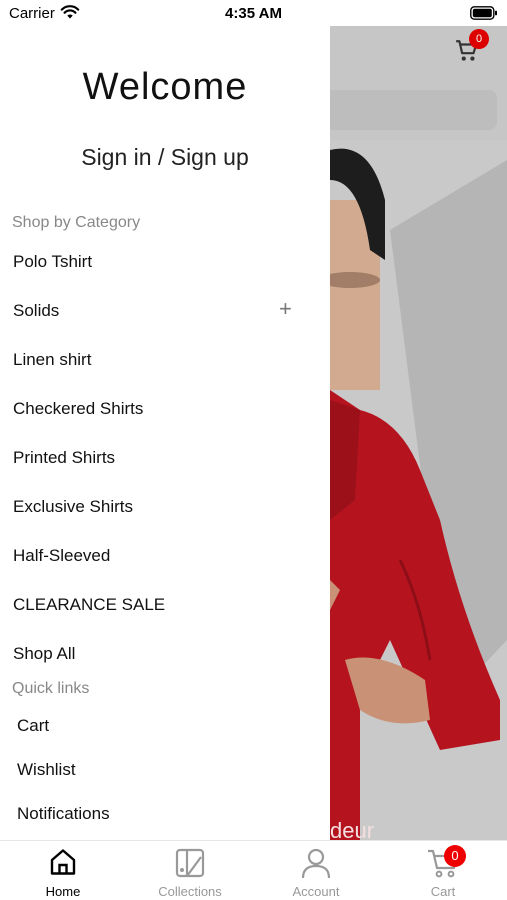  Describe the element at coordinates (455, 856) in the screenshot. I see `cart-badge: 0` at that location.